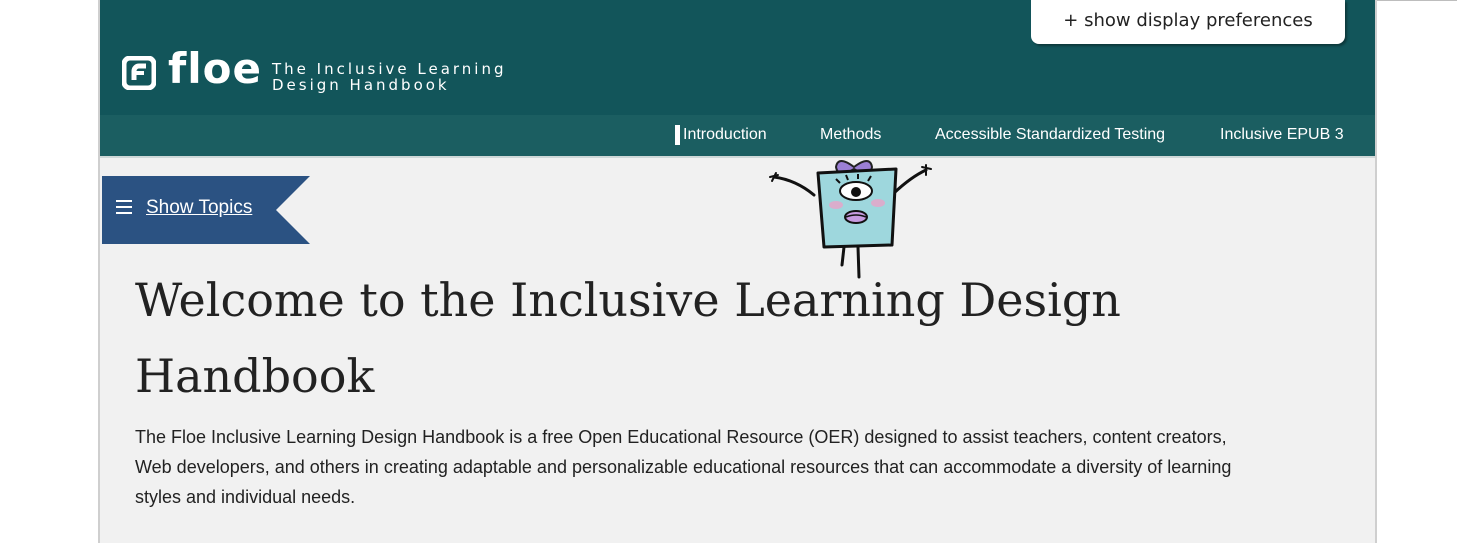 The image size is (1457, 543). Describe the element at coordinates (1282, 135) in the screenshot. I see `nav-item-inclusive-epub-3: Inclusive EPUB 3` at that location.